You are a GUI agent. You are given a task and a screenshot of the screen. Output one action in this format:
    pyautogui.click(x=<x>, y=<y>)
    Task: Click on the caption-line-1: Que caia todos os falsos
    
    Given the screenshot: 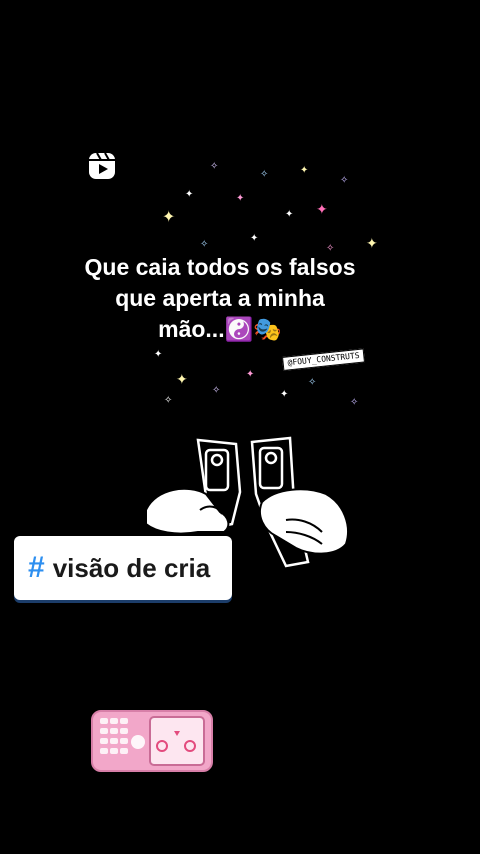 What is the action you would take?
    pyautogui.click(x=220, y=267)
    